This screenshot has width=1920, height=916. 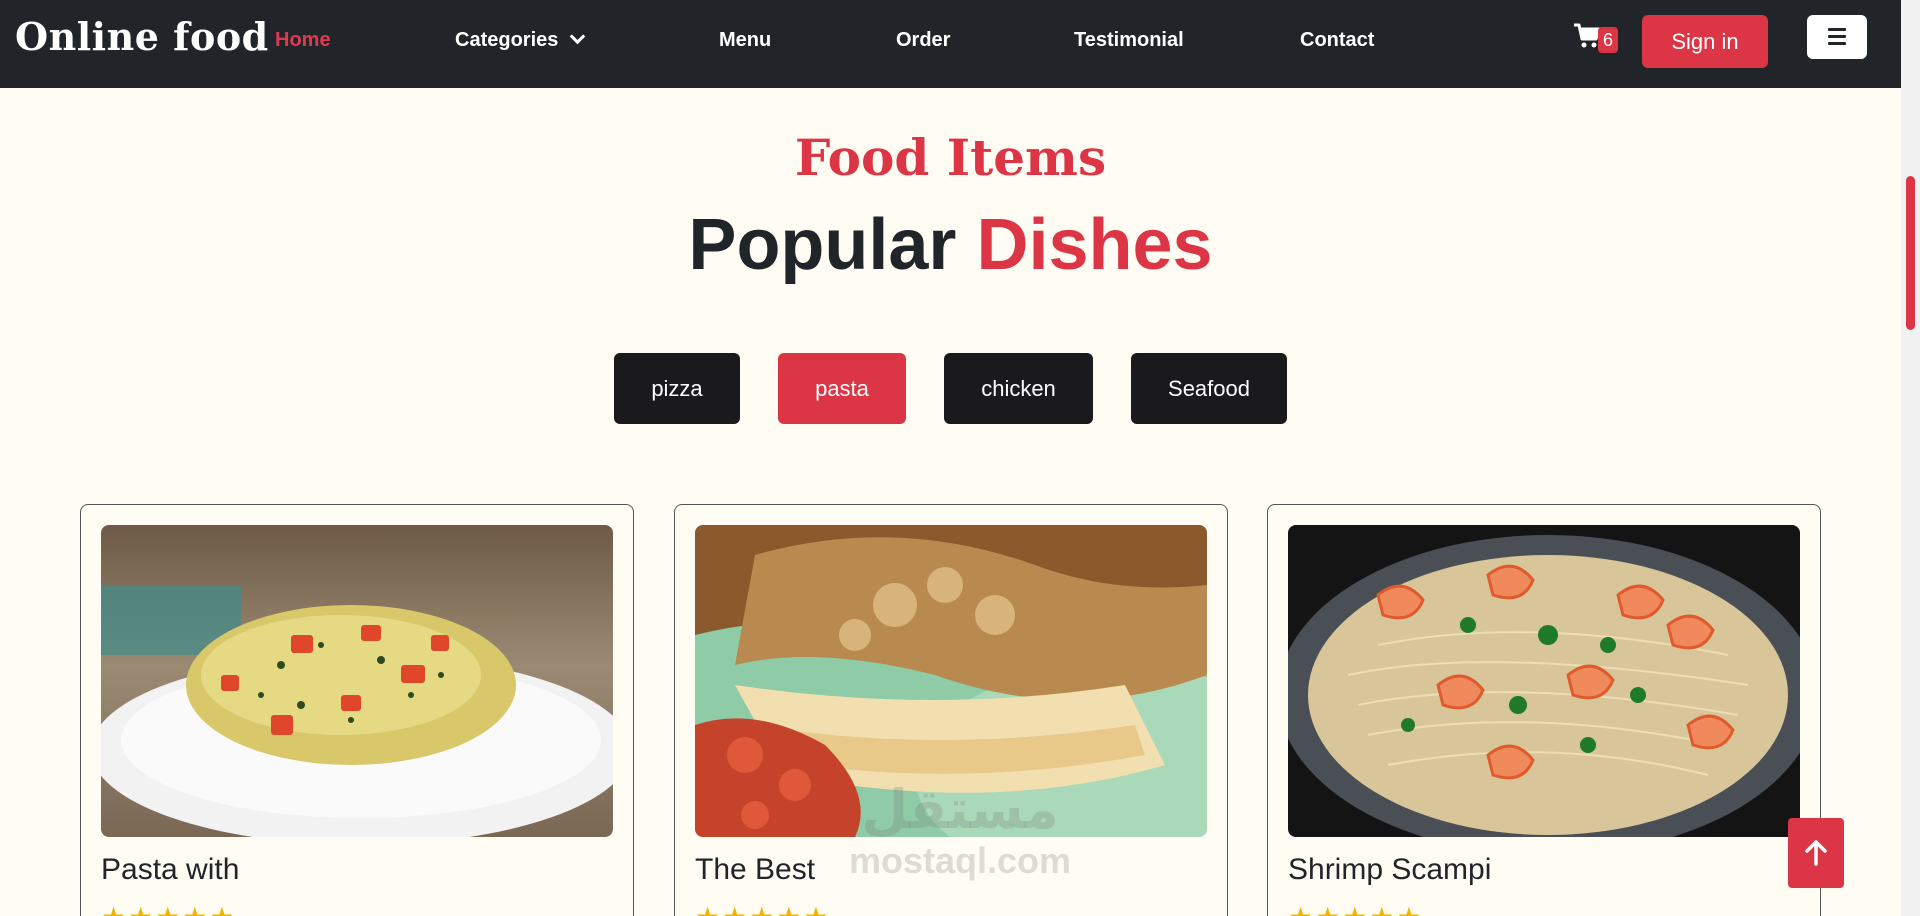 What do you see at coordinates (960, 810) in the screenshot?
I see `watermark-arabic: مستقل` at bounding box center [960, 810].